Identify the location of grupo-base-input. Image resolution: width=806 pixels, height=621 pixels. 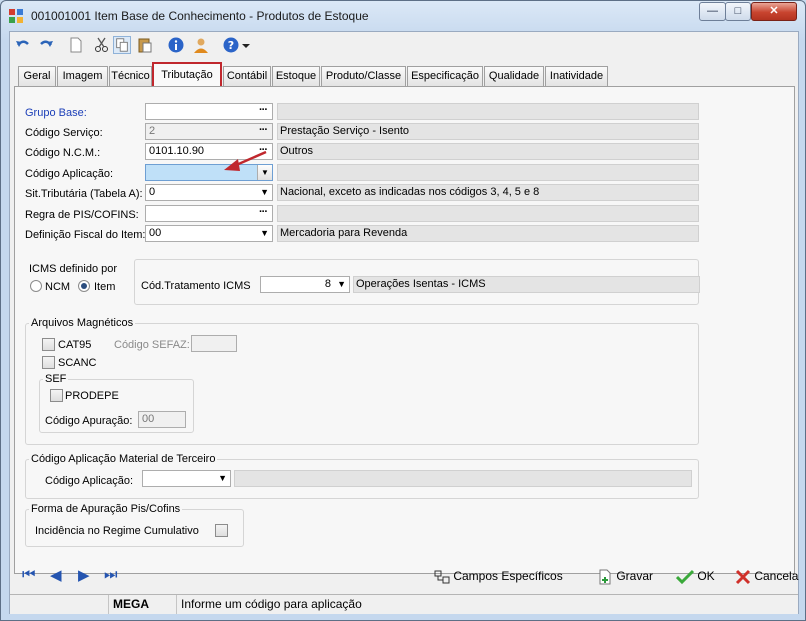
(209, 111).